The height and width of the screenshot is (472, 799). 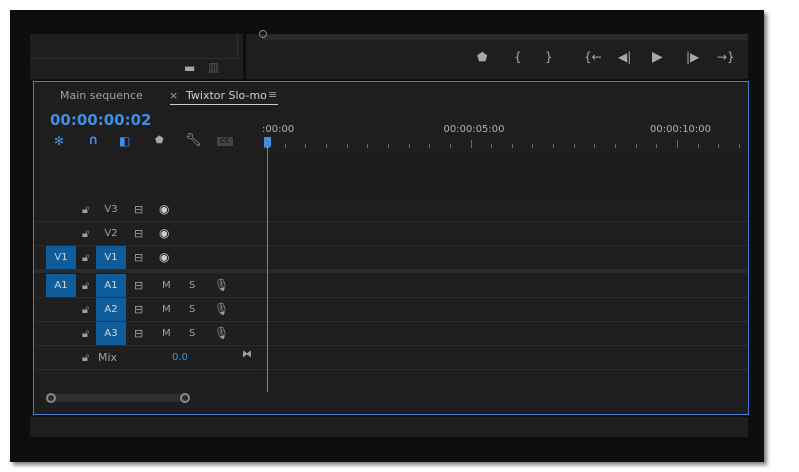 I want to click on step-back-icon: ◀|, so click(x=624, y=57).